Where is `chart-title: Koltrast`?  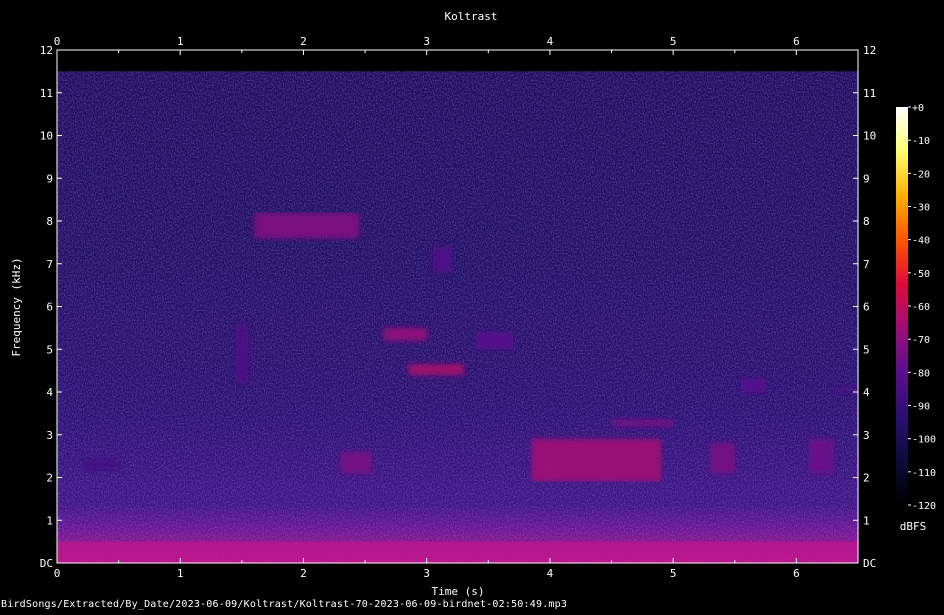 chart-title: Koltrast is located at coordinates (471, 16).